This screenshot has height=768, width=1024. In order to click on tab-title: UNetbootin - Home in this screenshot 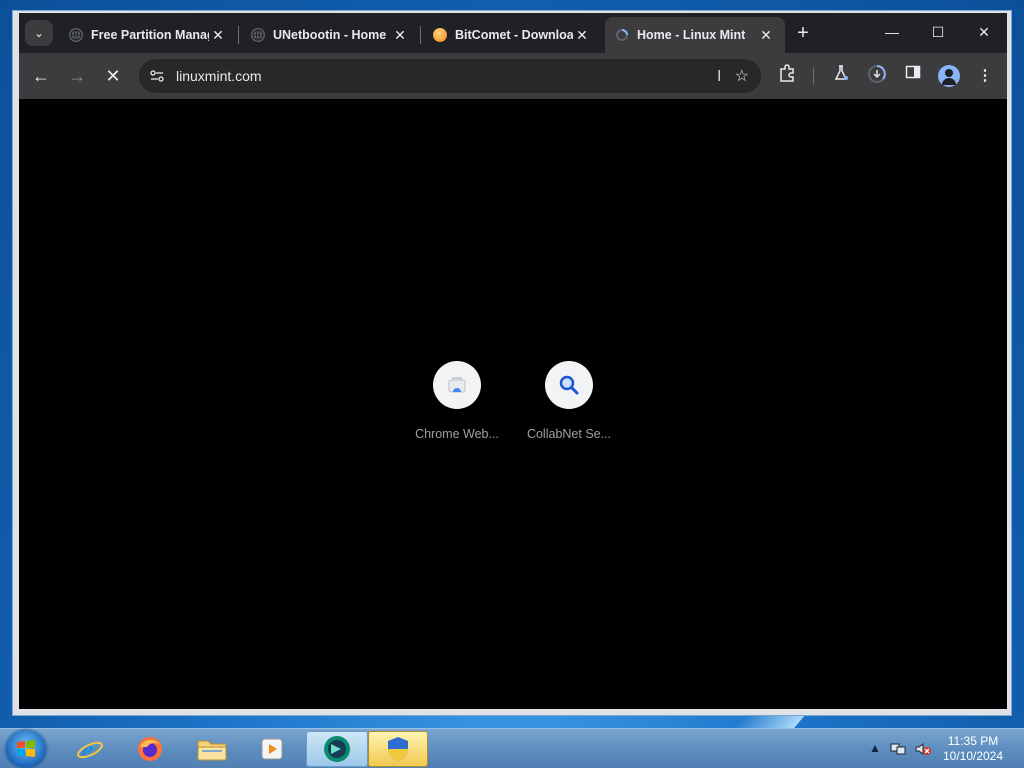, I will do `click(330, 35)`.